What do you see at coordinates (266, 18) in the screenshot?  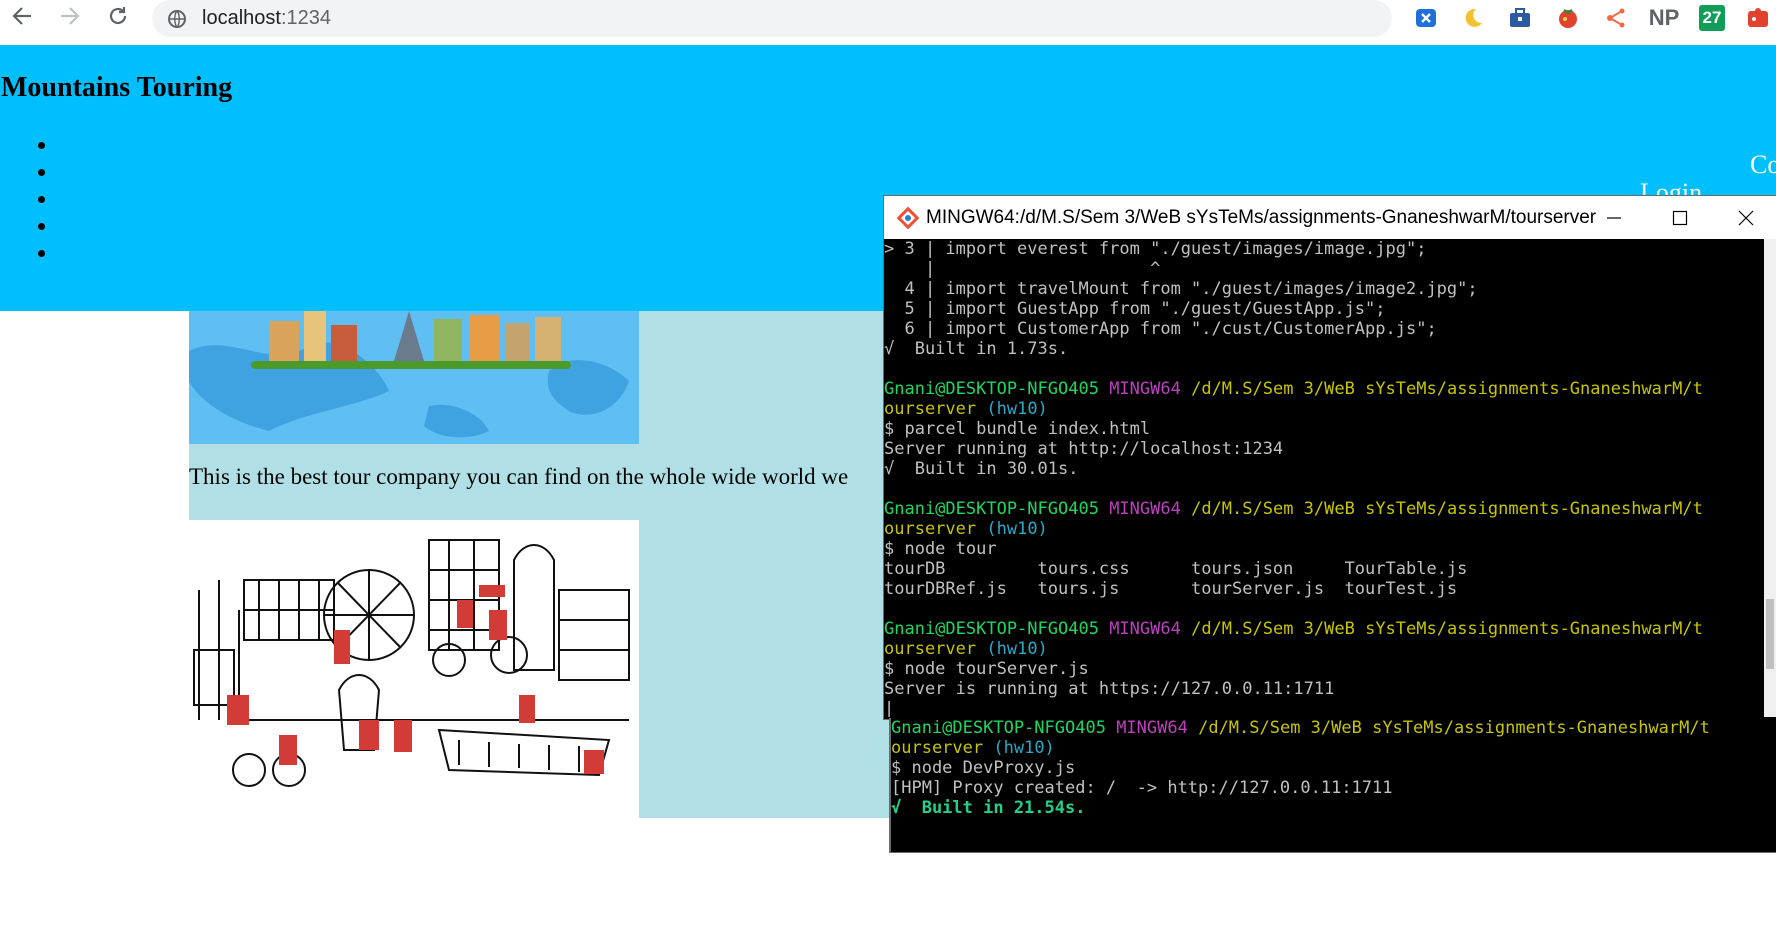 I see `url-text: localhost:1234` at bounding box center [266, 18].